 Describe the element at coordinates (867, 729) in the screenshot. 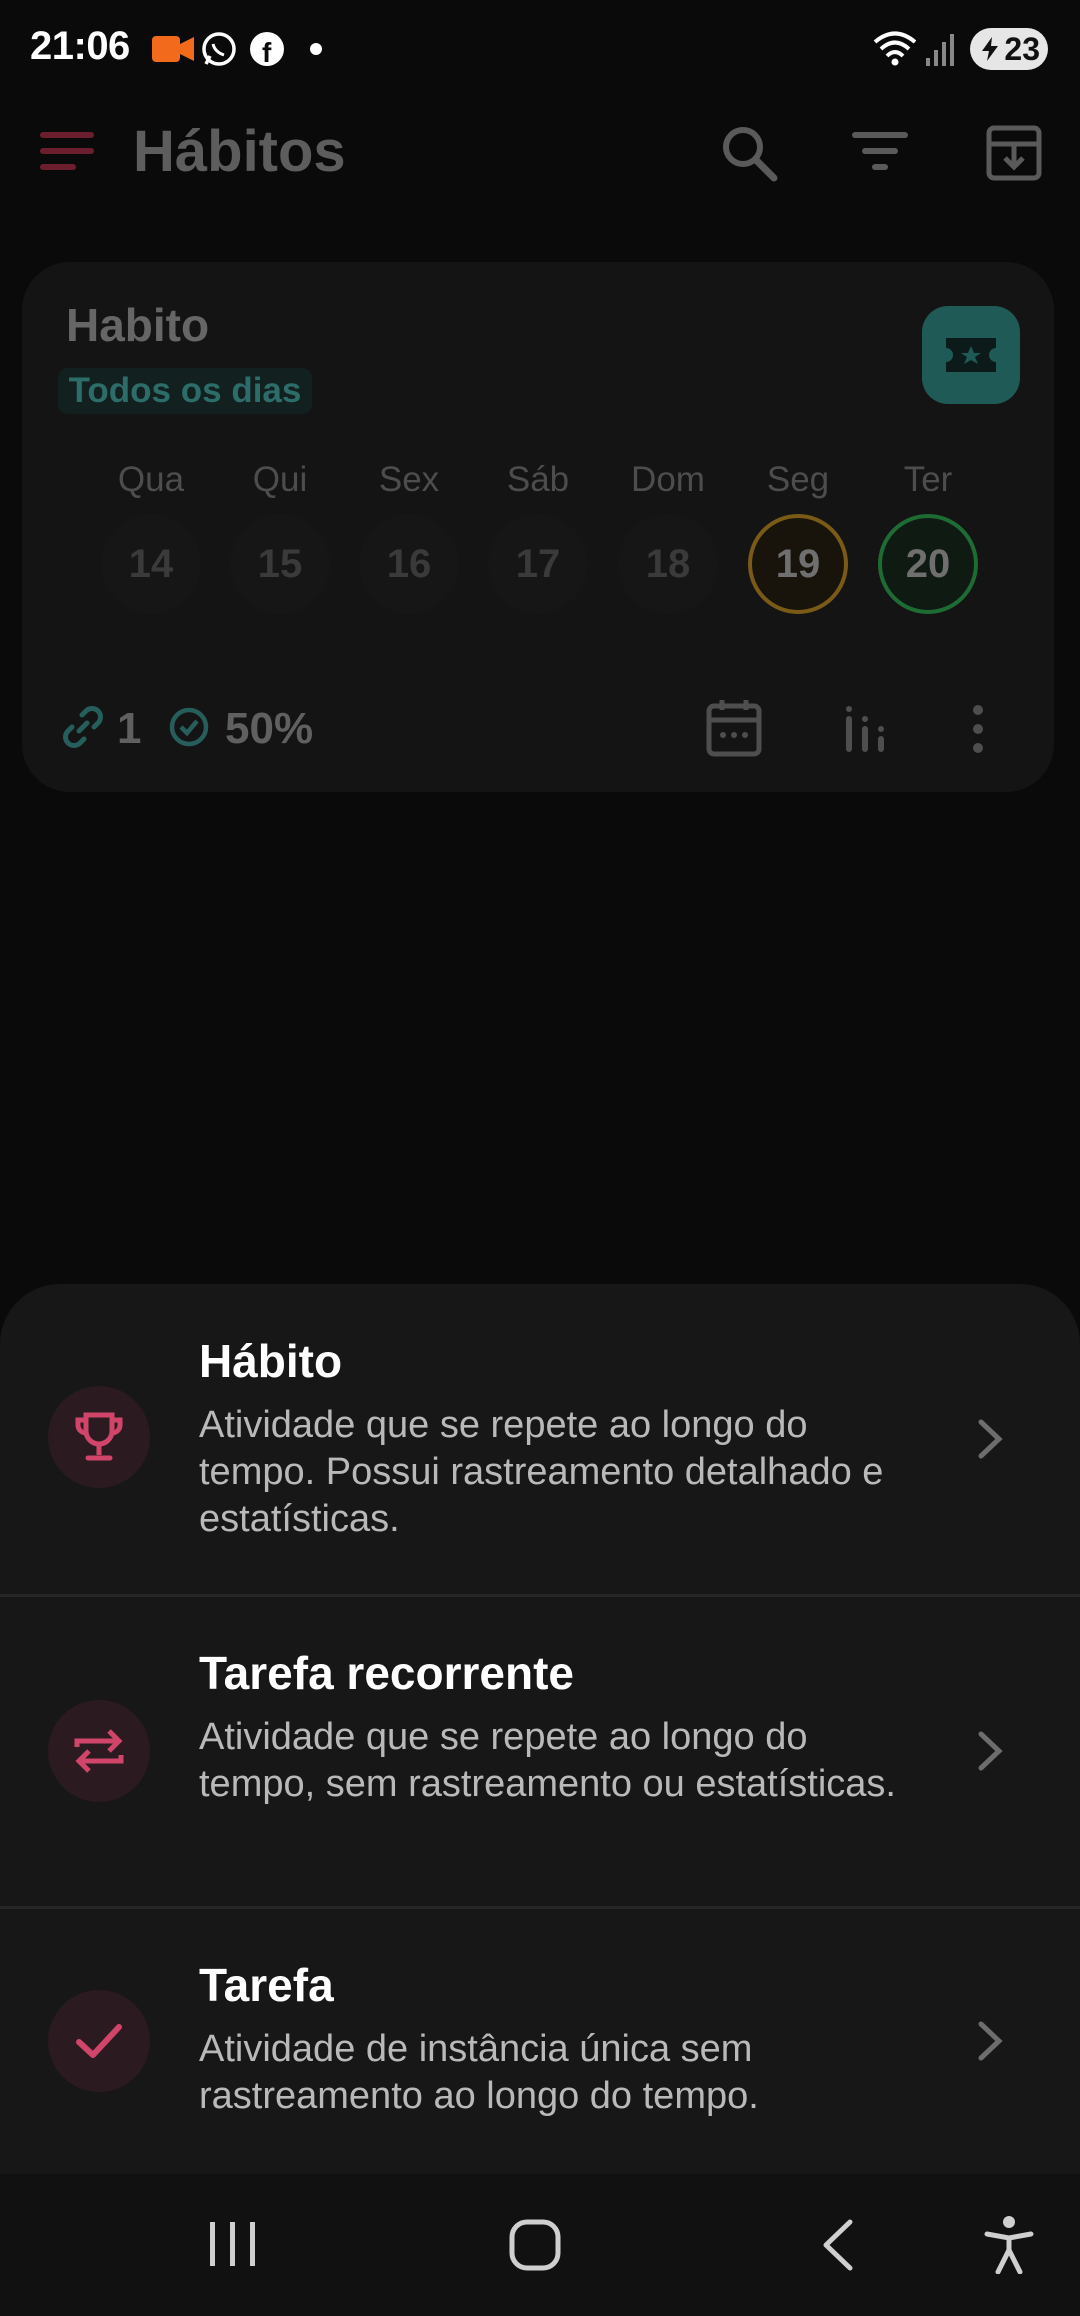

I see `stats-icon` at that location.